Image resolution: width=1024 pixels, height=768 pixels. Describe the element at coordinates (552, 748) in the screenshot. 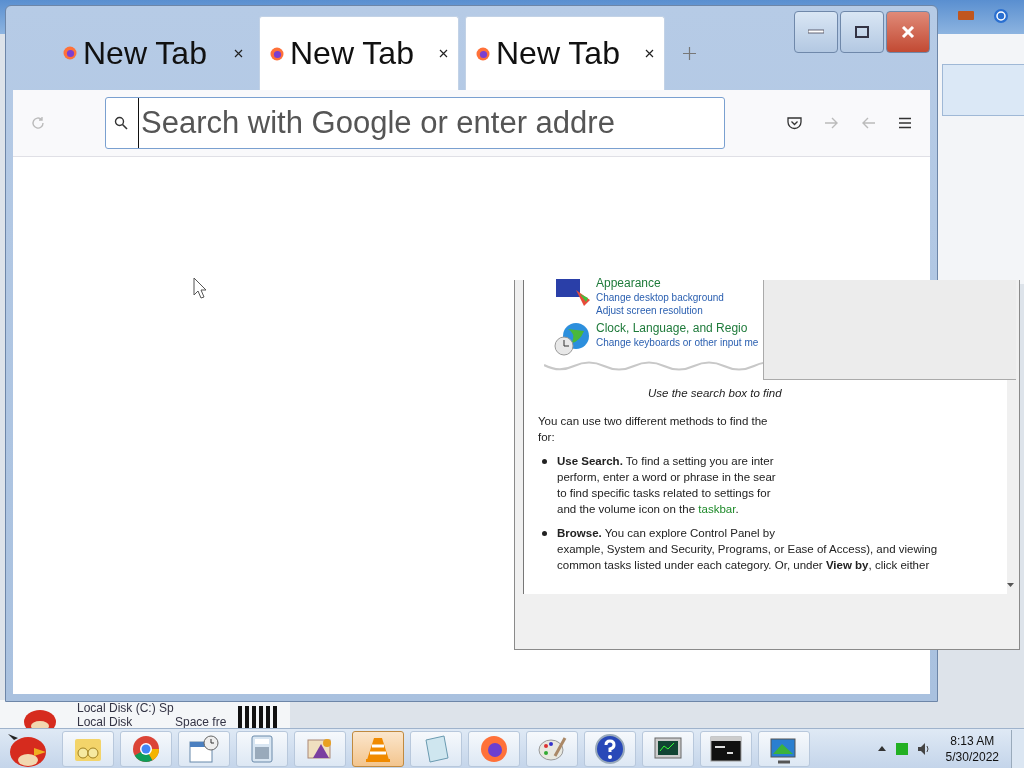

I see `paint-app-button` at that location.